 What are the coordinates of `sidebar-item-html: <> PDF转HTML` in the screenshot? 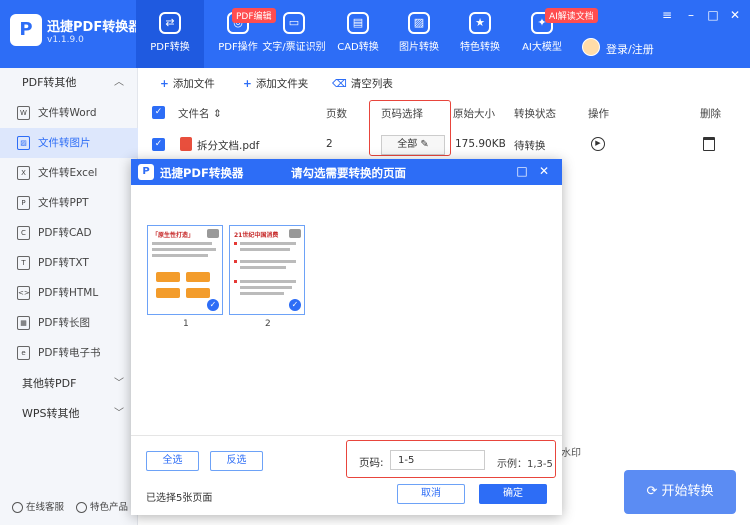 It's located at (69, 293).